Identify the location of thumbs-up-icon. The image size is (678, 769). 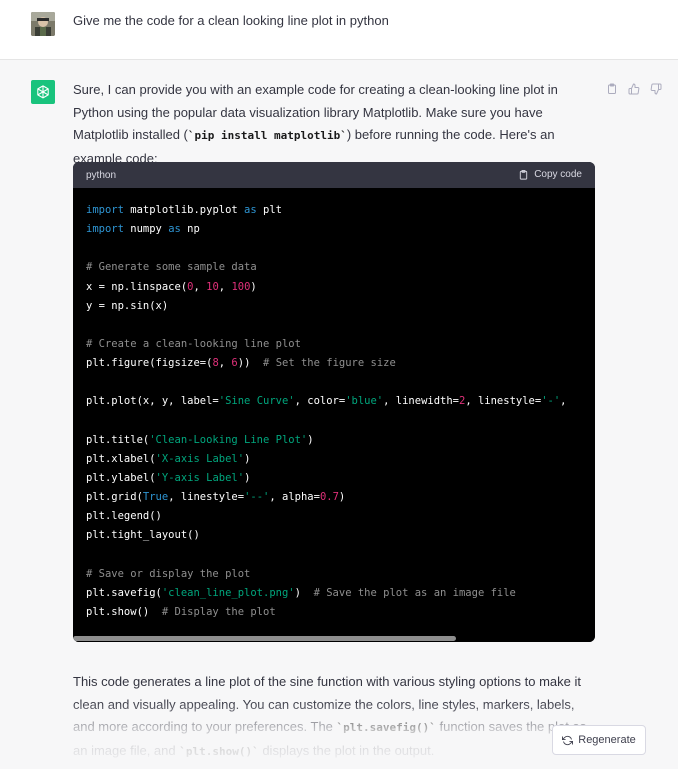
(634, 89).